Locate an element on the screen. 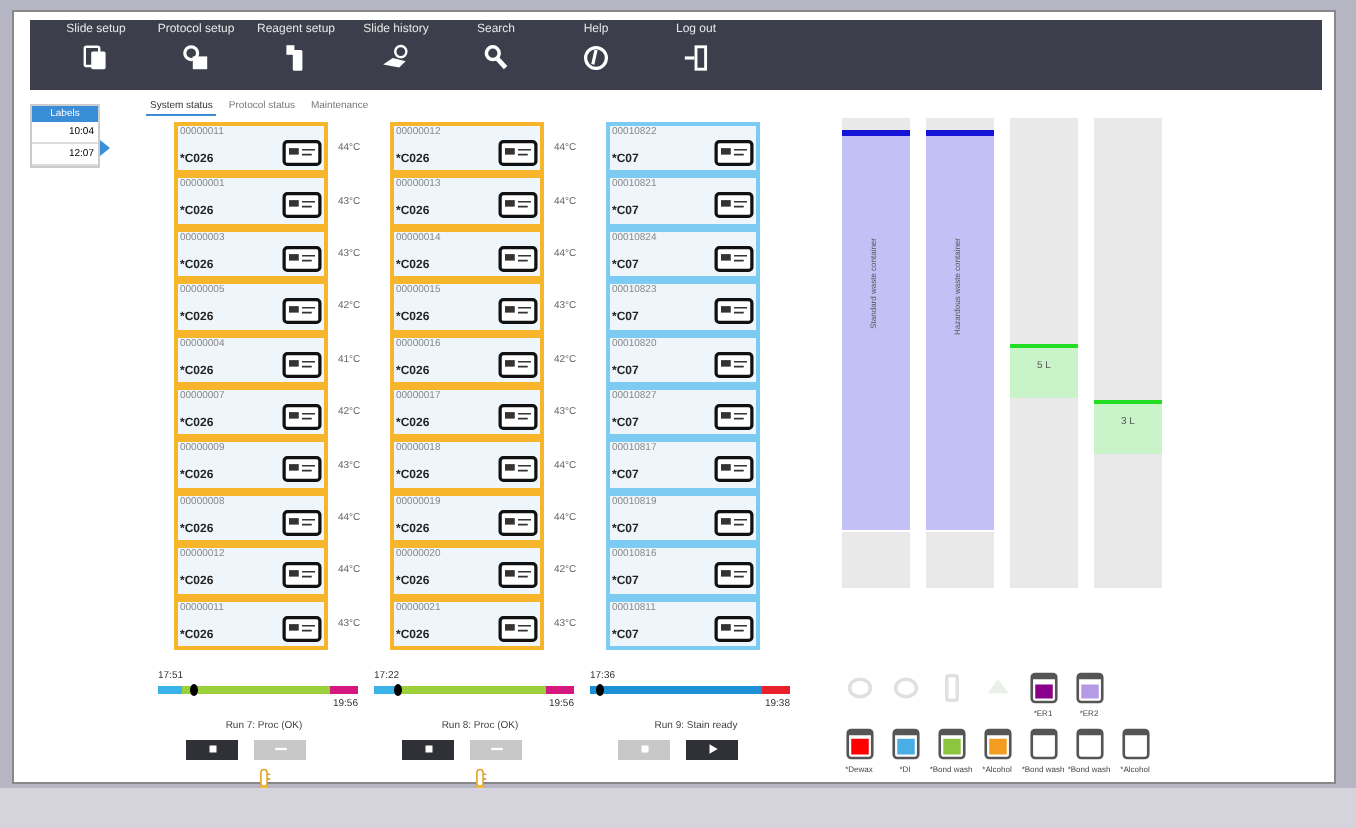 Image resolution: width=1356 pixels, height=828 pixels. help-icon is located at coordinates (596, 58).